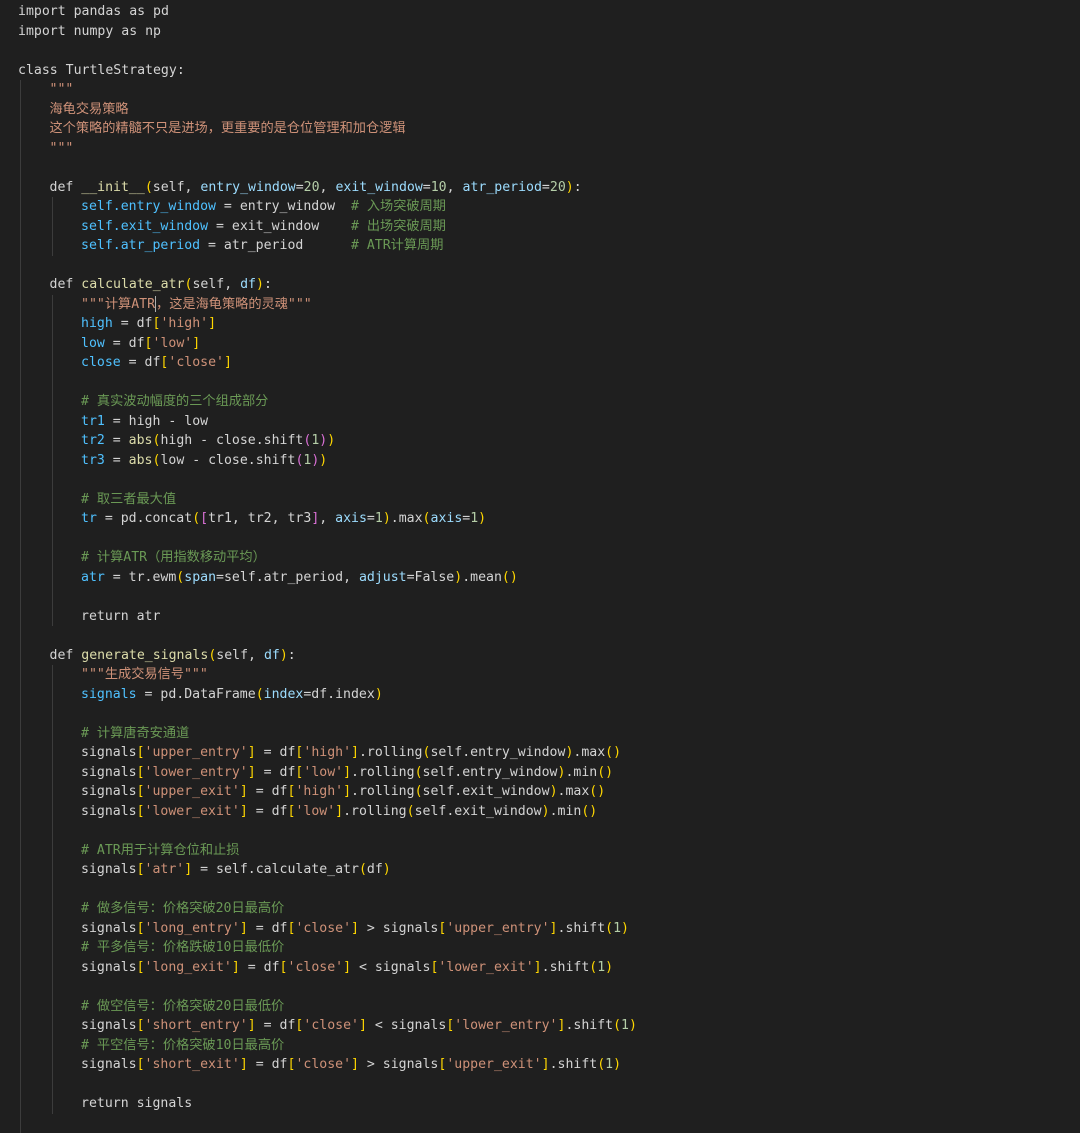 The image size is (1080, 1133). What do you see at coordinates (61, 655) in the screenshot?
I see `code-token: def` at bounding box center [61, 655].